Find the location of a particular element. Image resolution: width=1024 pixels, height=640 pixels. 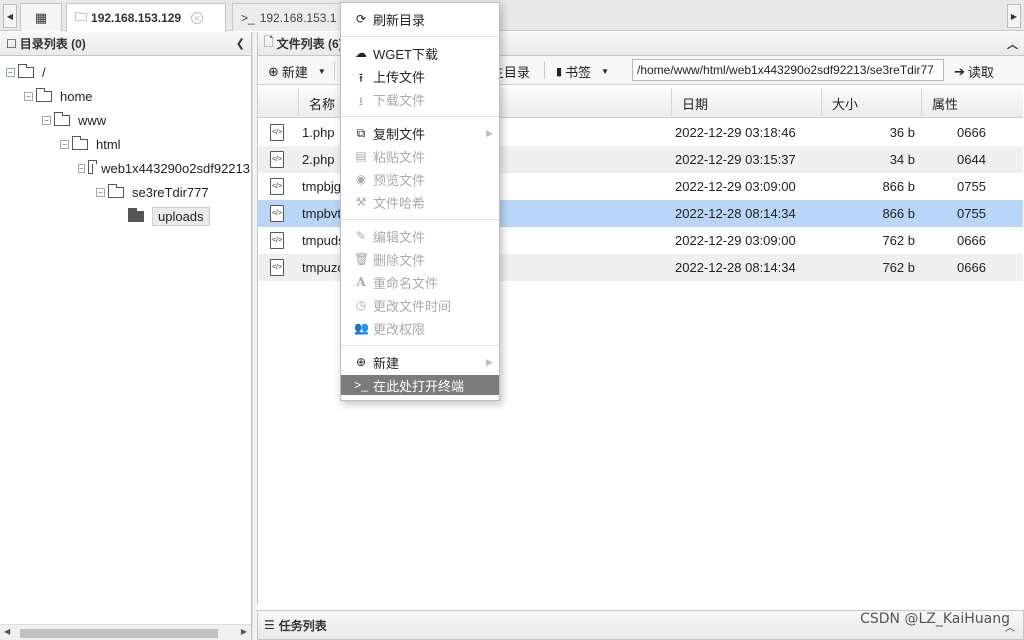

bookmark-button-label: 书签 is located at coordinates (578, 72).